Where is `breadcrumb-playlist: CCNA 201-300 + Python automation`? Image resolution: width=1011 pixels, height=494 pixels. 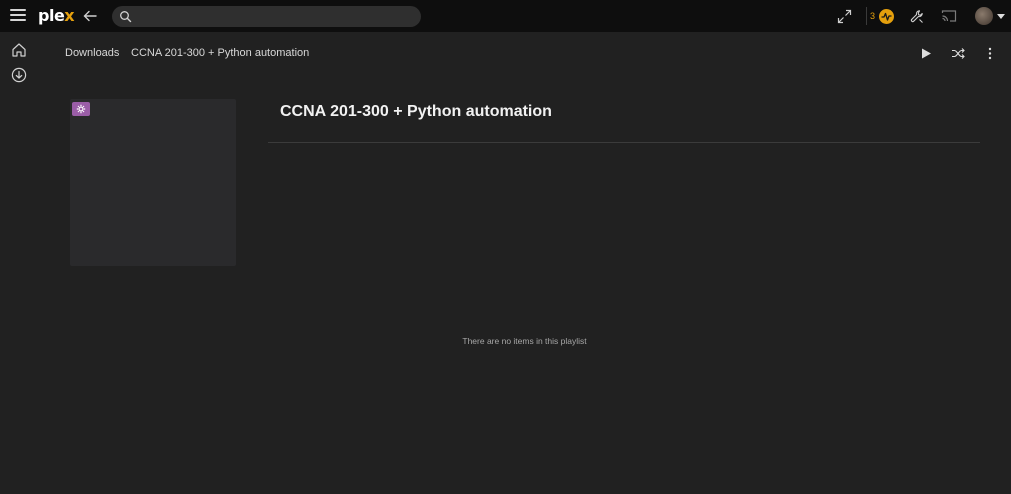
breadcrumb-playlist: CCNA 201-300 + Python automation is located at coordinates (220, 53).